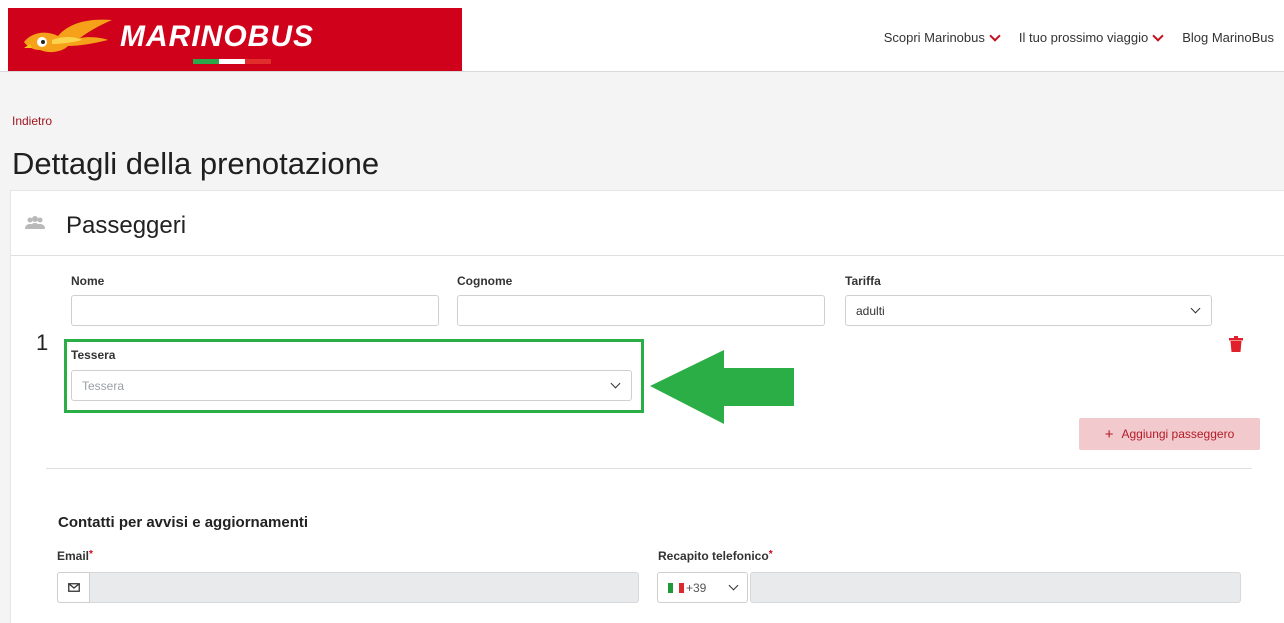 This screenshot has width=1284, height=623. Describe the element at coordinates (183, 522) in the screenshot. I see `contacts-title: Contatti per avvisi e aggiornamenti` at that location.